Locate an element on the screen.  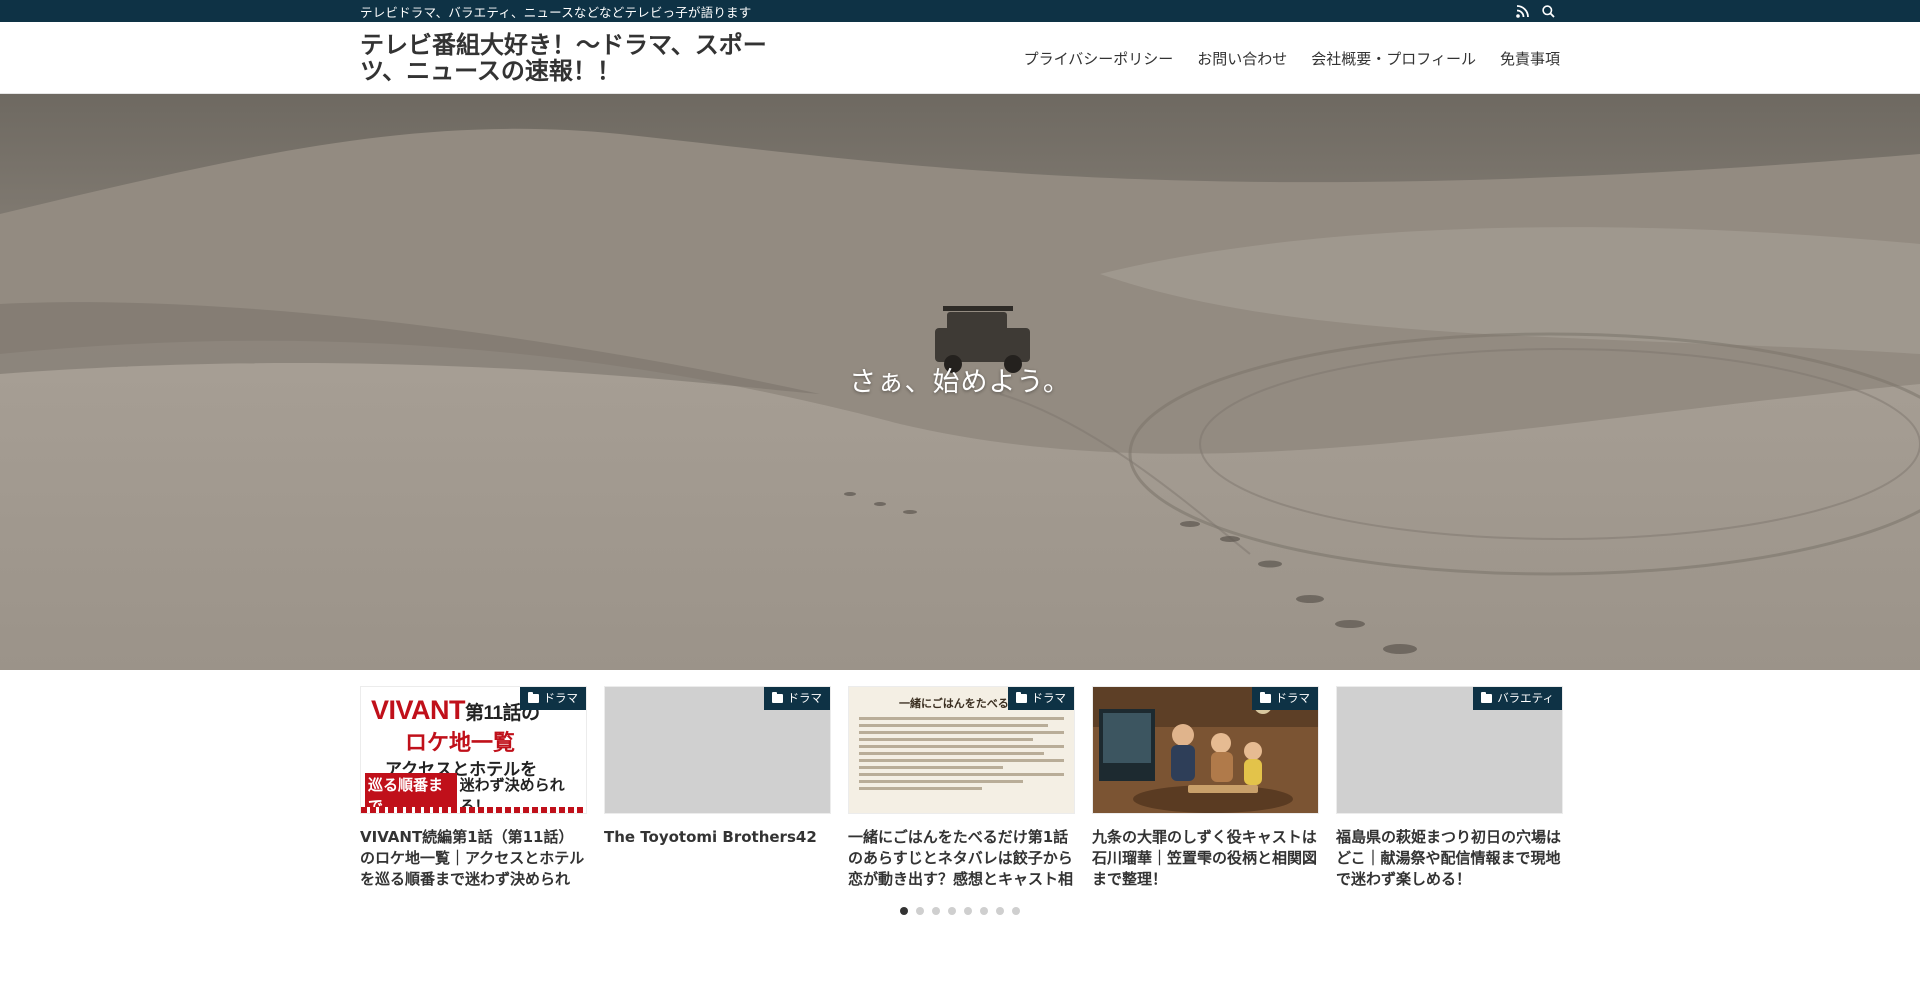
thumb-text: 巡る順番まで 迷わず決められる！ is located at coordinates (473, 793).